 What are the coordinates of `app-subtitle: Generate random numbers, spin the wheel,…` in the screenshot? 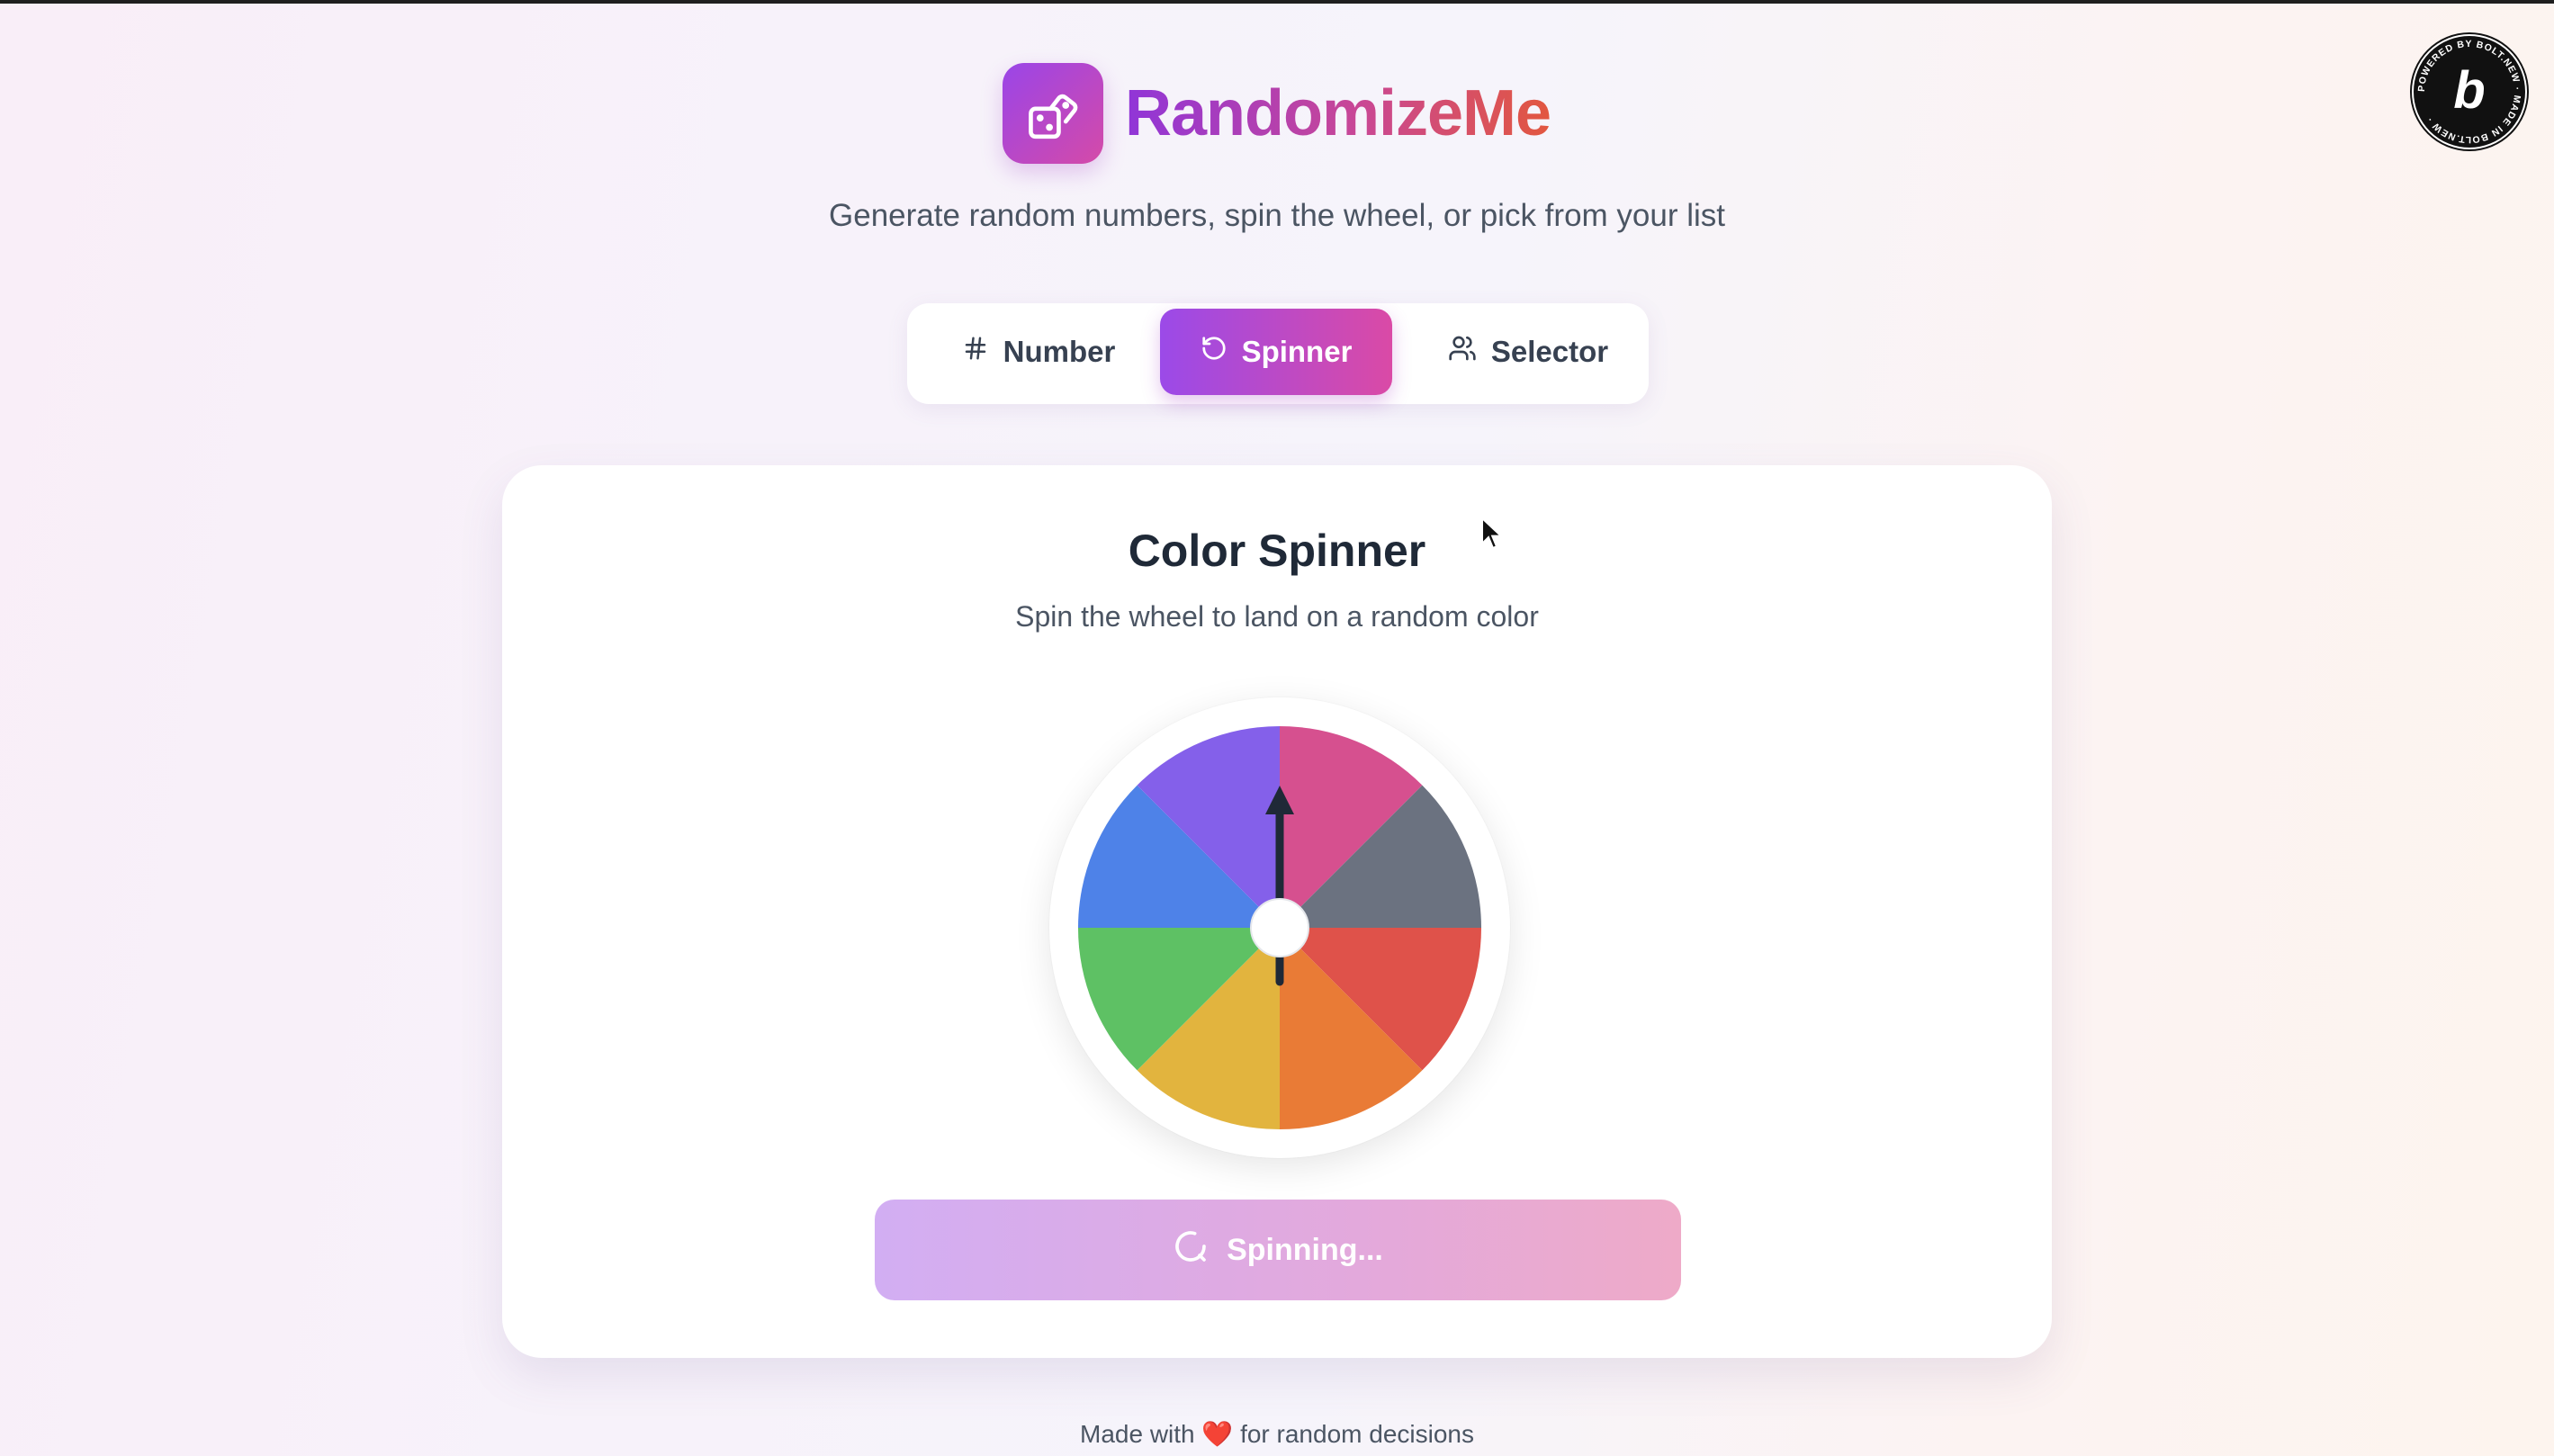 It's located at (1277, 216).